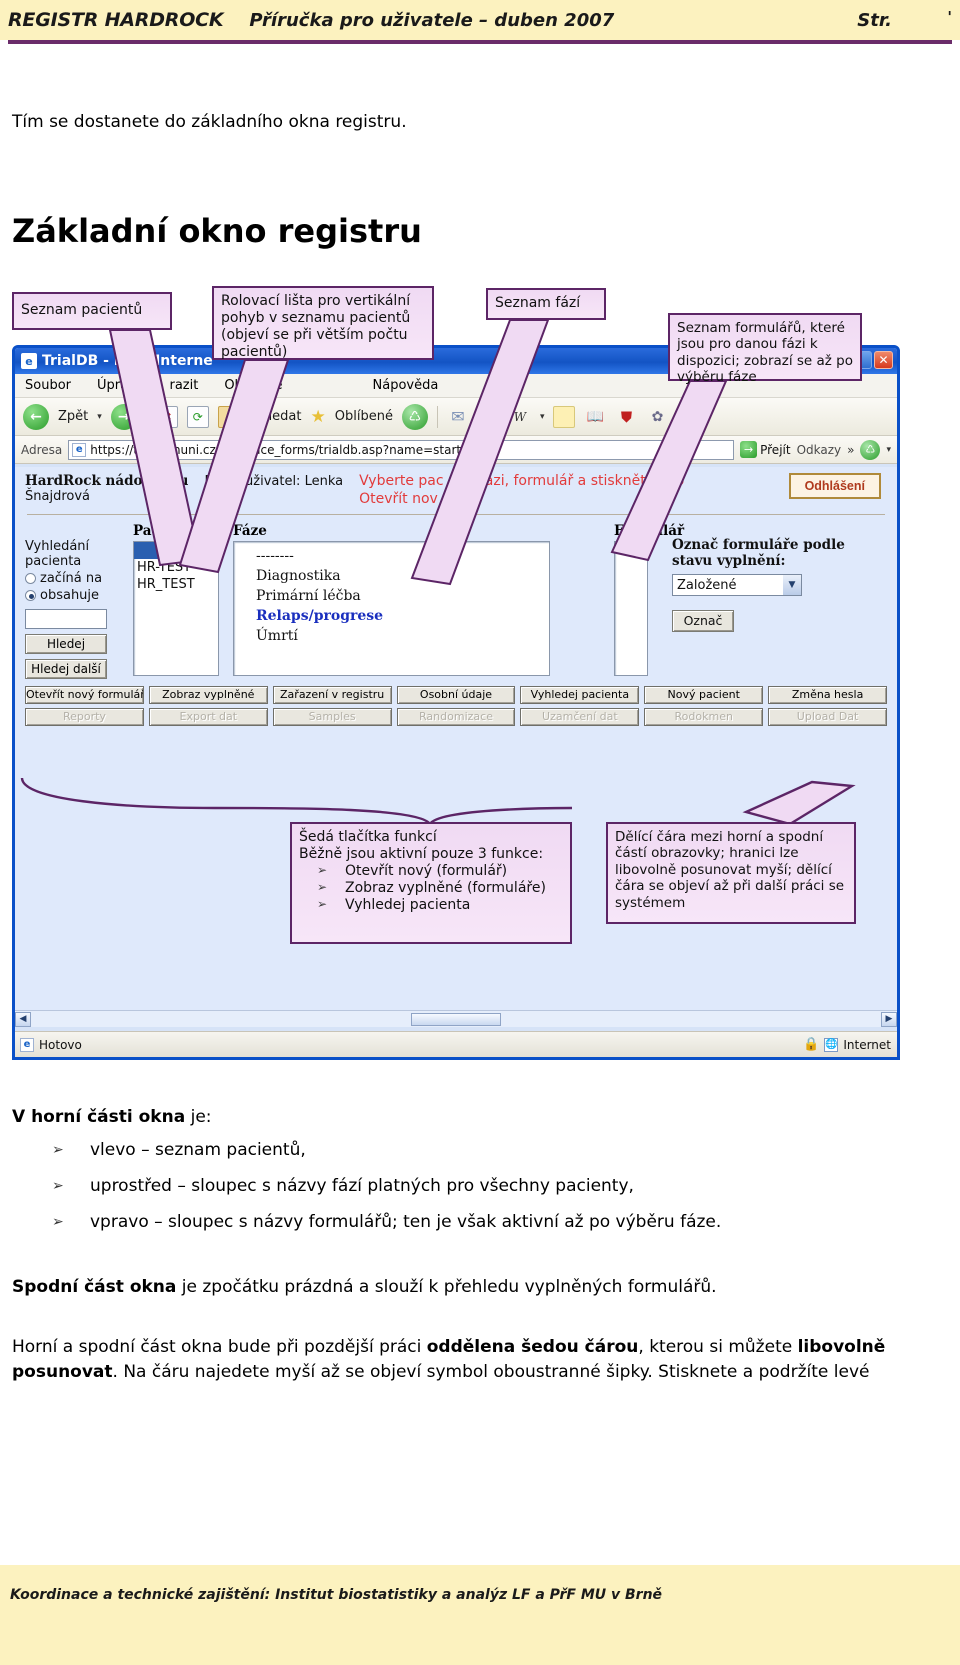  Describe the element at coordinates (73, 416) in the screenshot. I see `back-button-label: Zpět` at that location.